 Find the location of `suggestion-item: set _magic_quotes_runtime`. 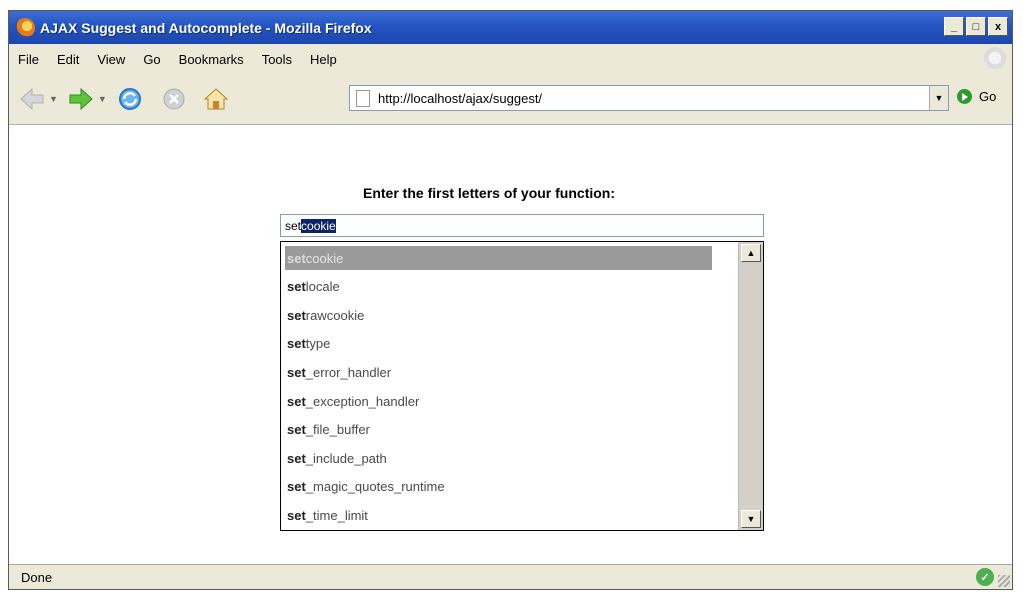

suggestion-item: set _magic_quotes_runtime is located at coordinates (498, 487).